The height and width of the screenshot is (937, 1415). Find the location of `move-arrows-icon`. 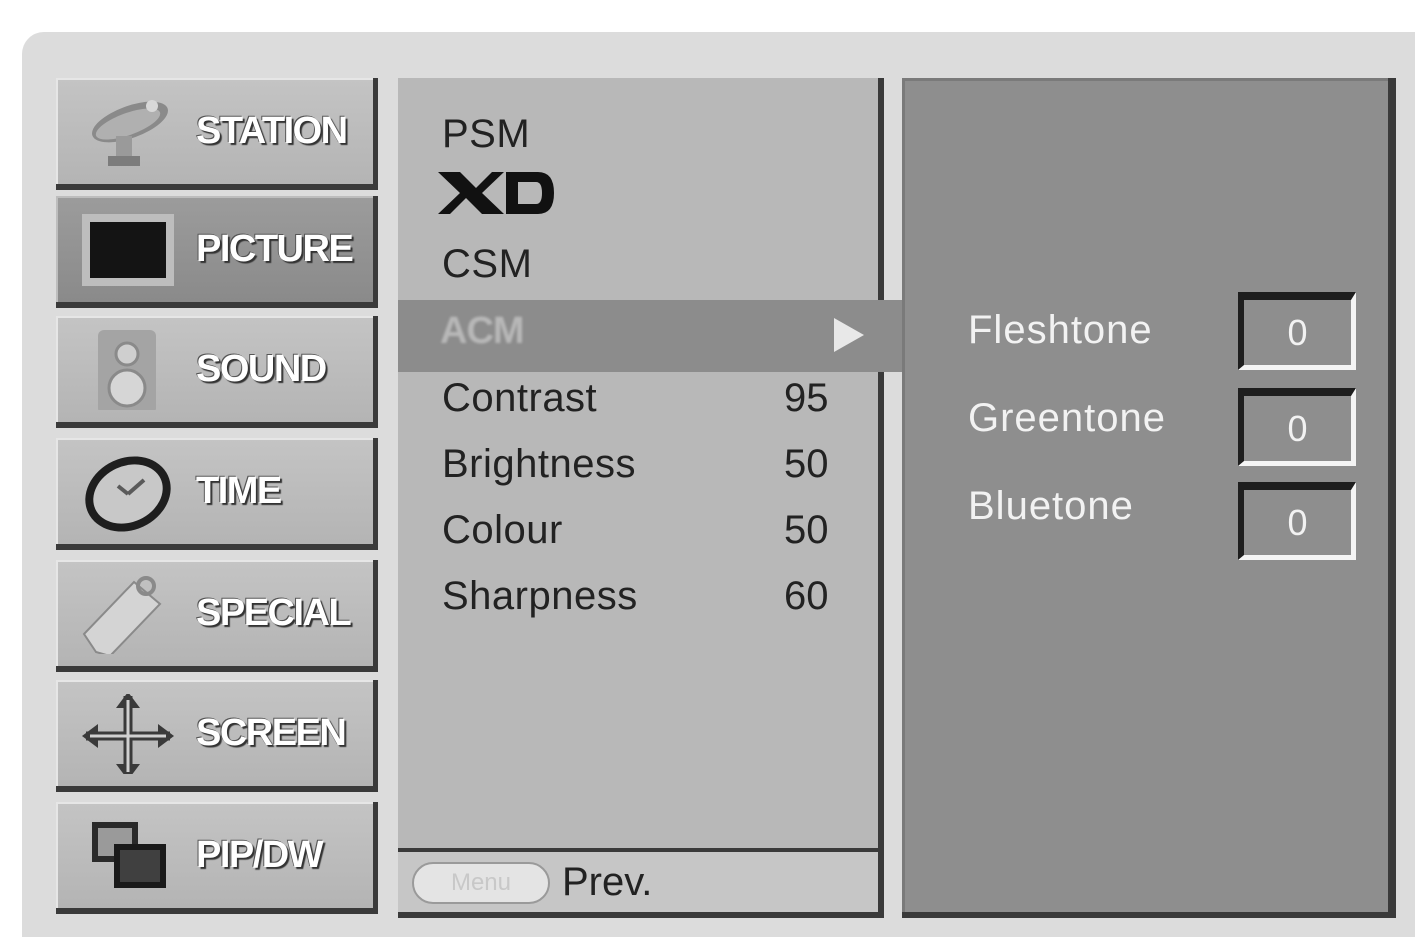

move-arrows-icon is located at coordinates (128, 734).